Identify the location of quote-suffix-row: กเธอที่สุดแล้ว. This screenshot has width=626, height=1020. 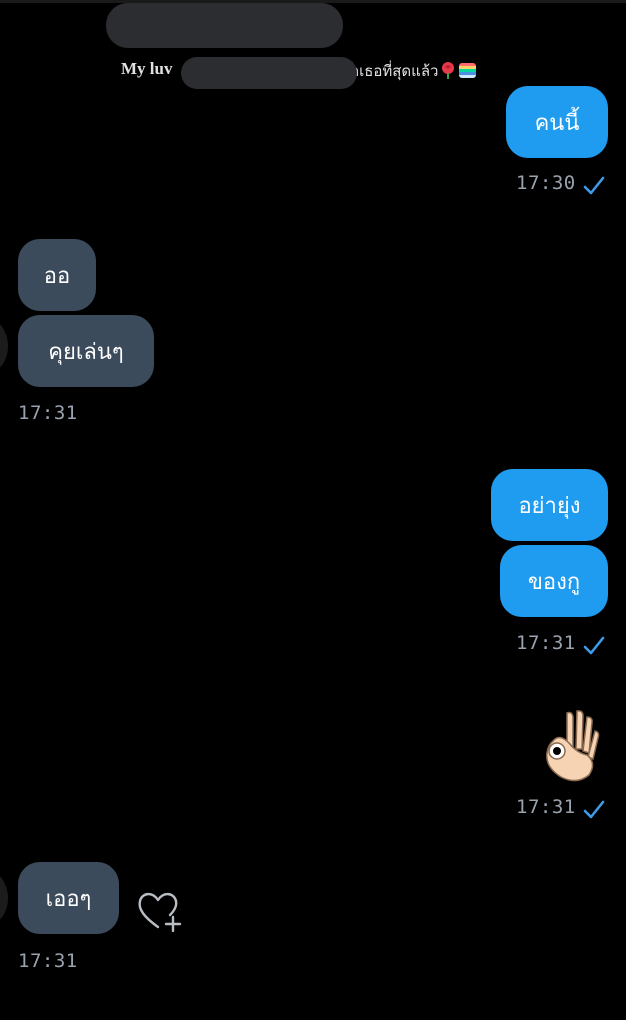
(413, 71).